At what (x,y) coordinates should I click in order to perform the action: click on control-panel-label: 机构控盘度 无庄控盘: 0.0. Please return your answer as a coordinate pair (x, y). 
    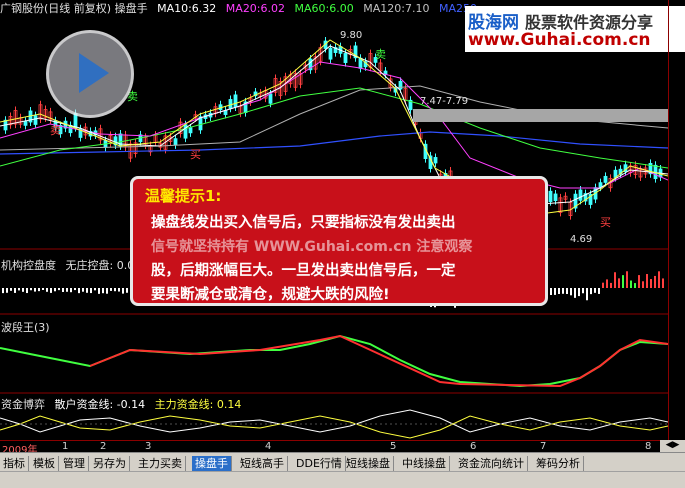
    Looking at the image, I should click on (67, 266).